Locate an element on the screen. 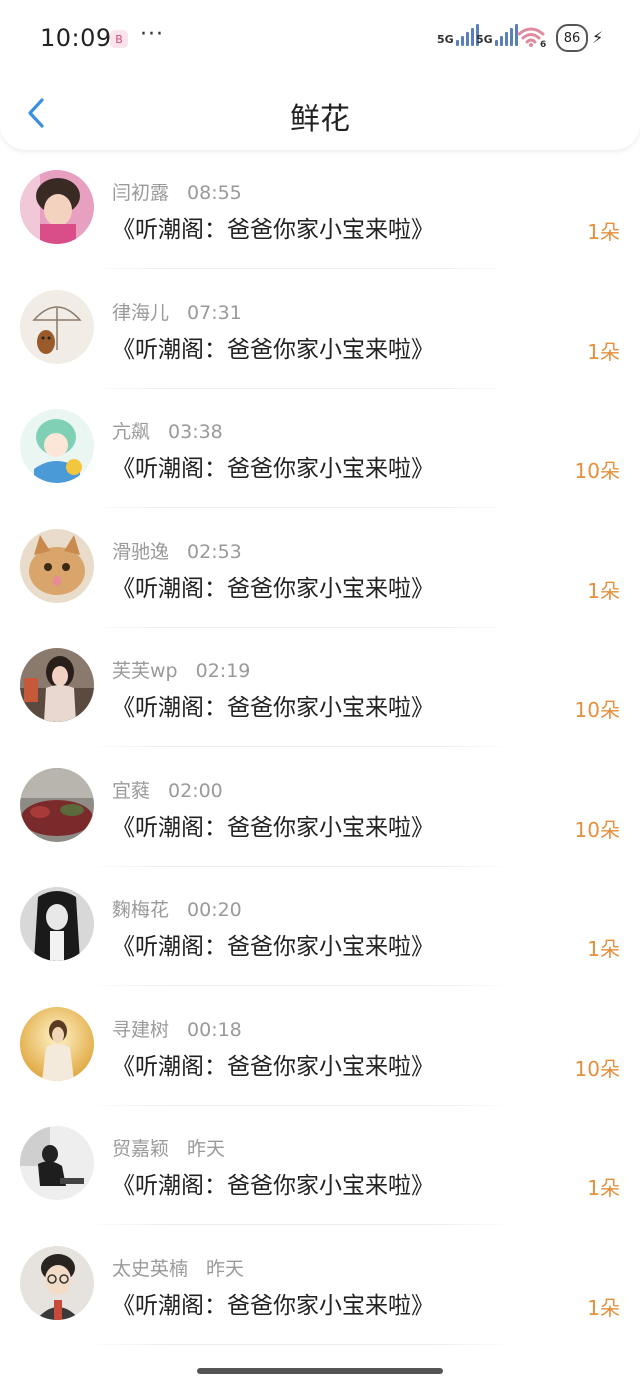 The height and width of the screenshot is (1386, 640). page-title: 鲜花 is located at coordinates (320, 119).